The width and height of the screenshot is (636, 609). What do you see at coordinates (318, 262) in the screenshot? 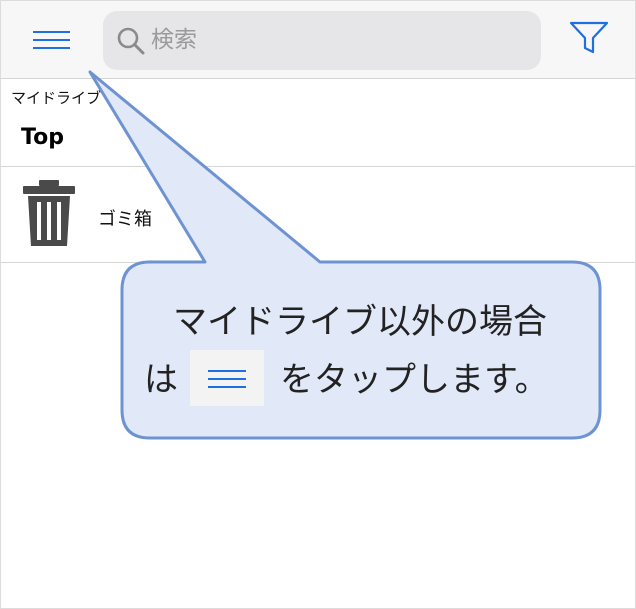
I see `divider` at bounding box center [318, 262].